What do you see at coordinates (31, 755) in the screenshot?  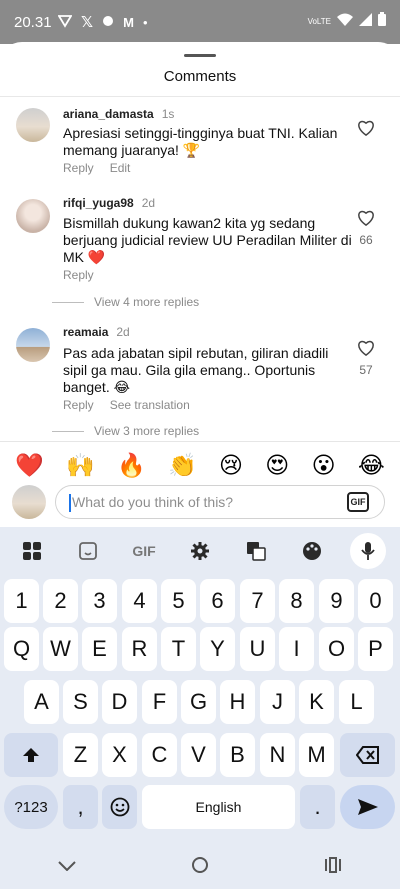 I see `shift-key` at bounding box center [31, 755].